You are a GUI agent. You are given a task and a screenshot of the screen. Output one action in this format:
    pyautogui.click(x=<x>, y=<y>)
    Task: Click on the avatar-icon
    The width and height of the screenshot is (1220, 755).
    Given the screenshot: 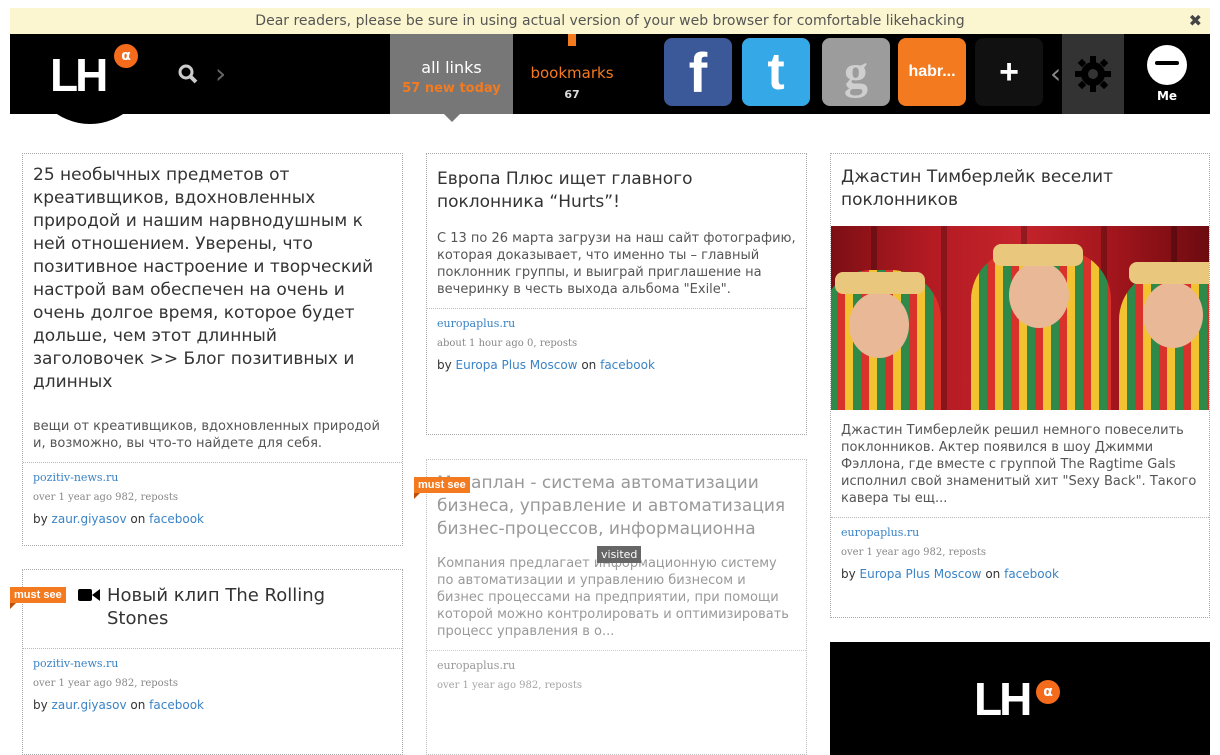 What is the action you would take?
    pyautogui.click(x=1167, y=65)
    